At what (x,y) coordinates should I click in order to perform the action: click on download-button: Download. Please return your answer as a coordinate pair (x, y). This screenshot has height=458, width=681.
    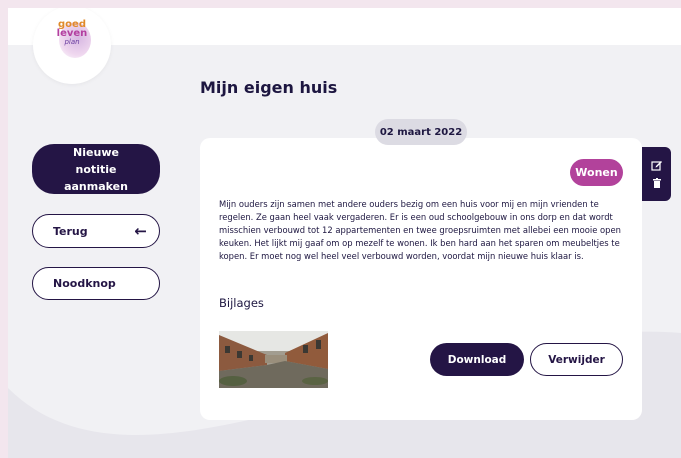
    Looking at the image, I should click on (477, 359).